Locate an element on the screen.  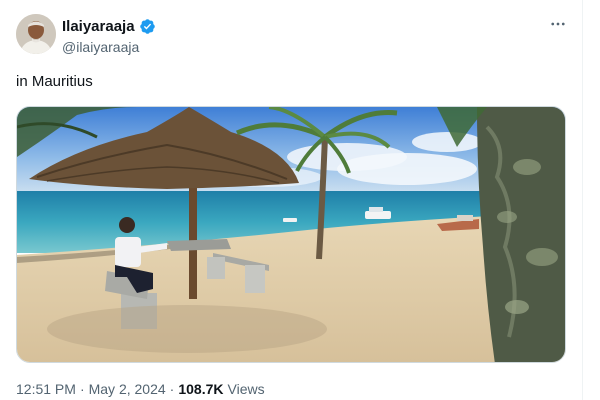
views-count: 108.7K is located at coordinates (200, 389).